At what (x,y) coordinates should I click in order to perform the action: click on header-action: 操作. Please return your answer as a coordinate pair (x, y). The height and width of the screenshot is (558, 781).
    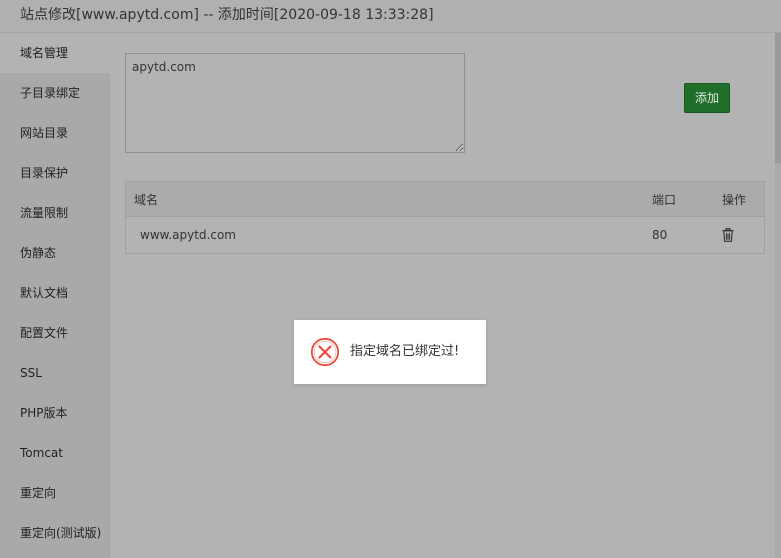
    Looking at the image, I should click on (734, 199).